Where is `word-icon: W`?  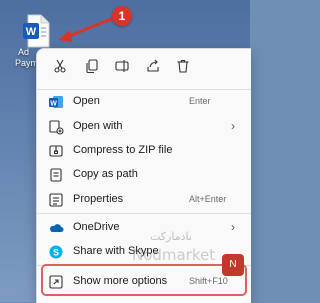
word-icon: W is located at coordinates (56, 102).